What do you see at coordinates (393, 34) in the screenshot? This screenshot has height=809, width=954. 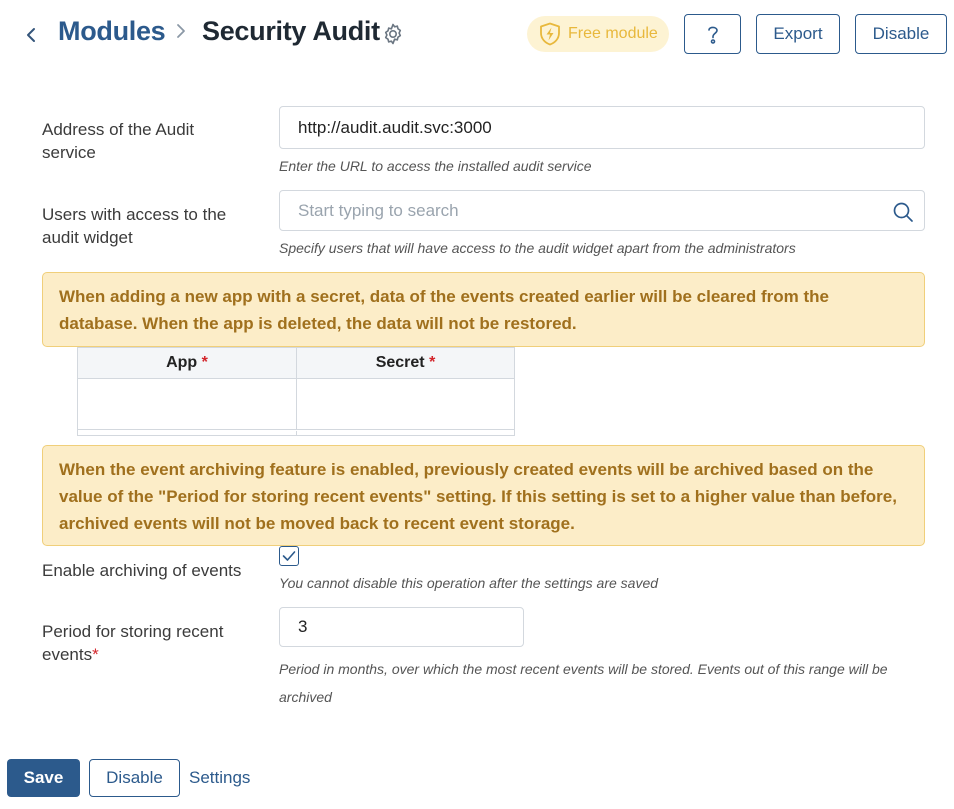 I see `gear-icon` at bounding box center [393, 34].